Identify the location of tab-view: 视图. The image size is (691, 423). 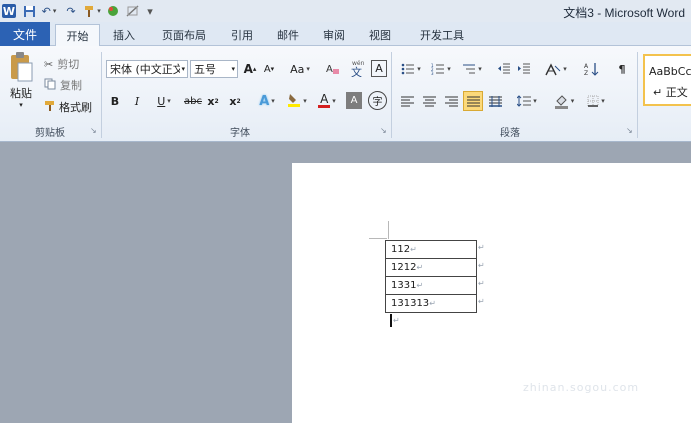
(380, 35).